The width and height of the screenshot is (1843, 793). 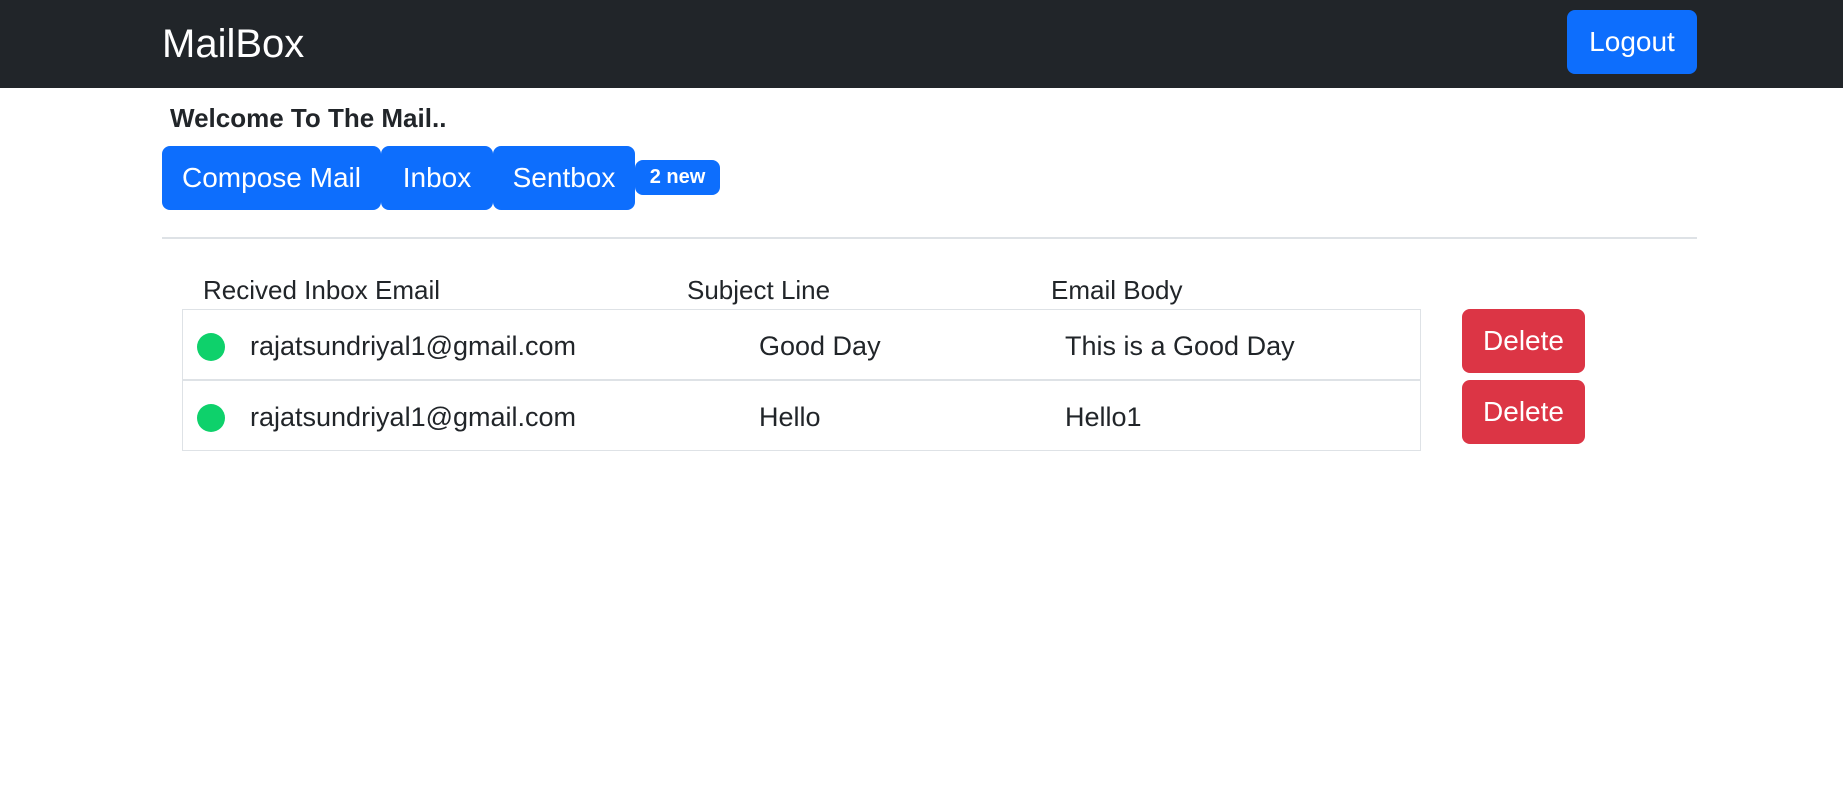 I want to click on compose-mail-button: Compose Mail, so click(x=271, y=178).